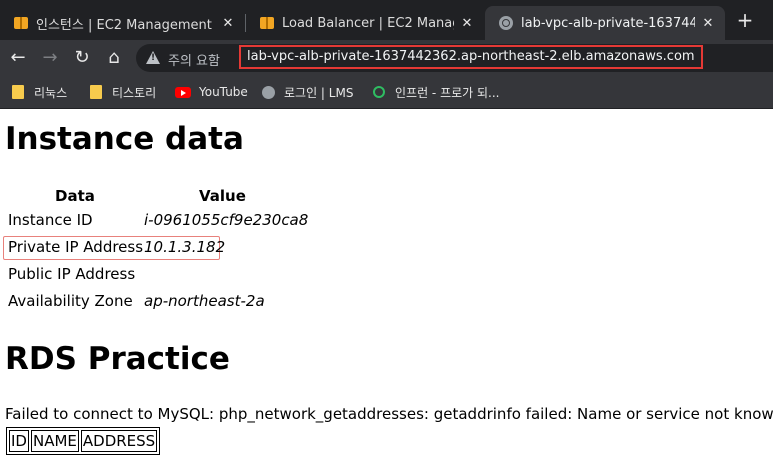 The width and height of the screenshot is (773, 470). What do you see at coordinates (117, 359) in the screenshot?
I see `rds-heading: RDS Practice` at bounding box center [117, 359].